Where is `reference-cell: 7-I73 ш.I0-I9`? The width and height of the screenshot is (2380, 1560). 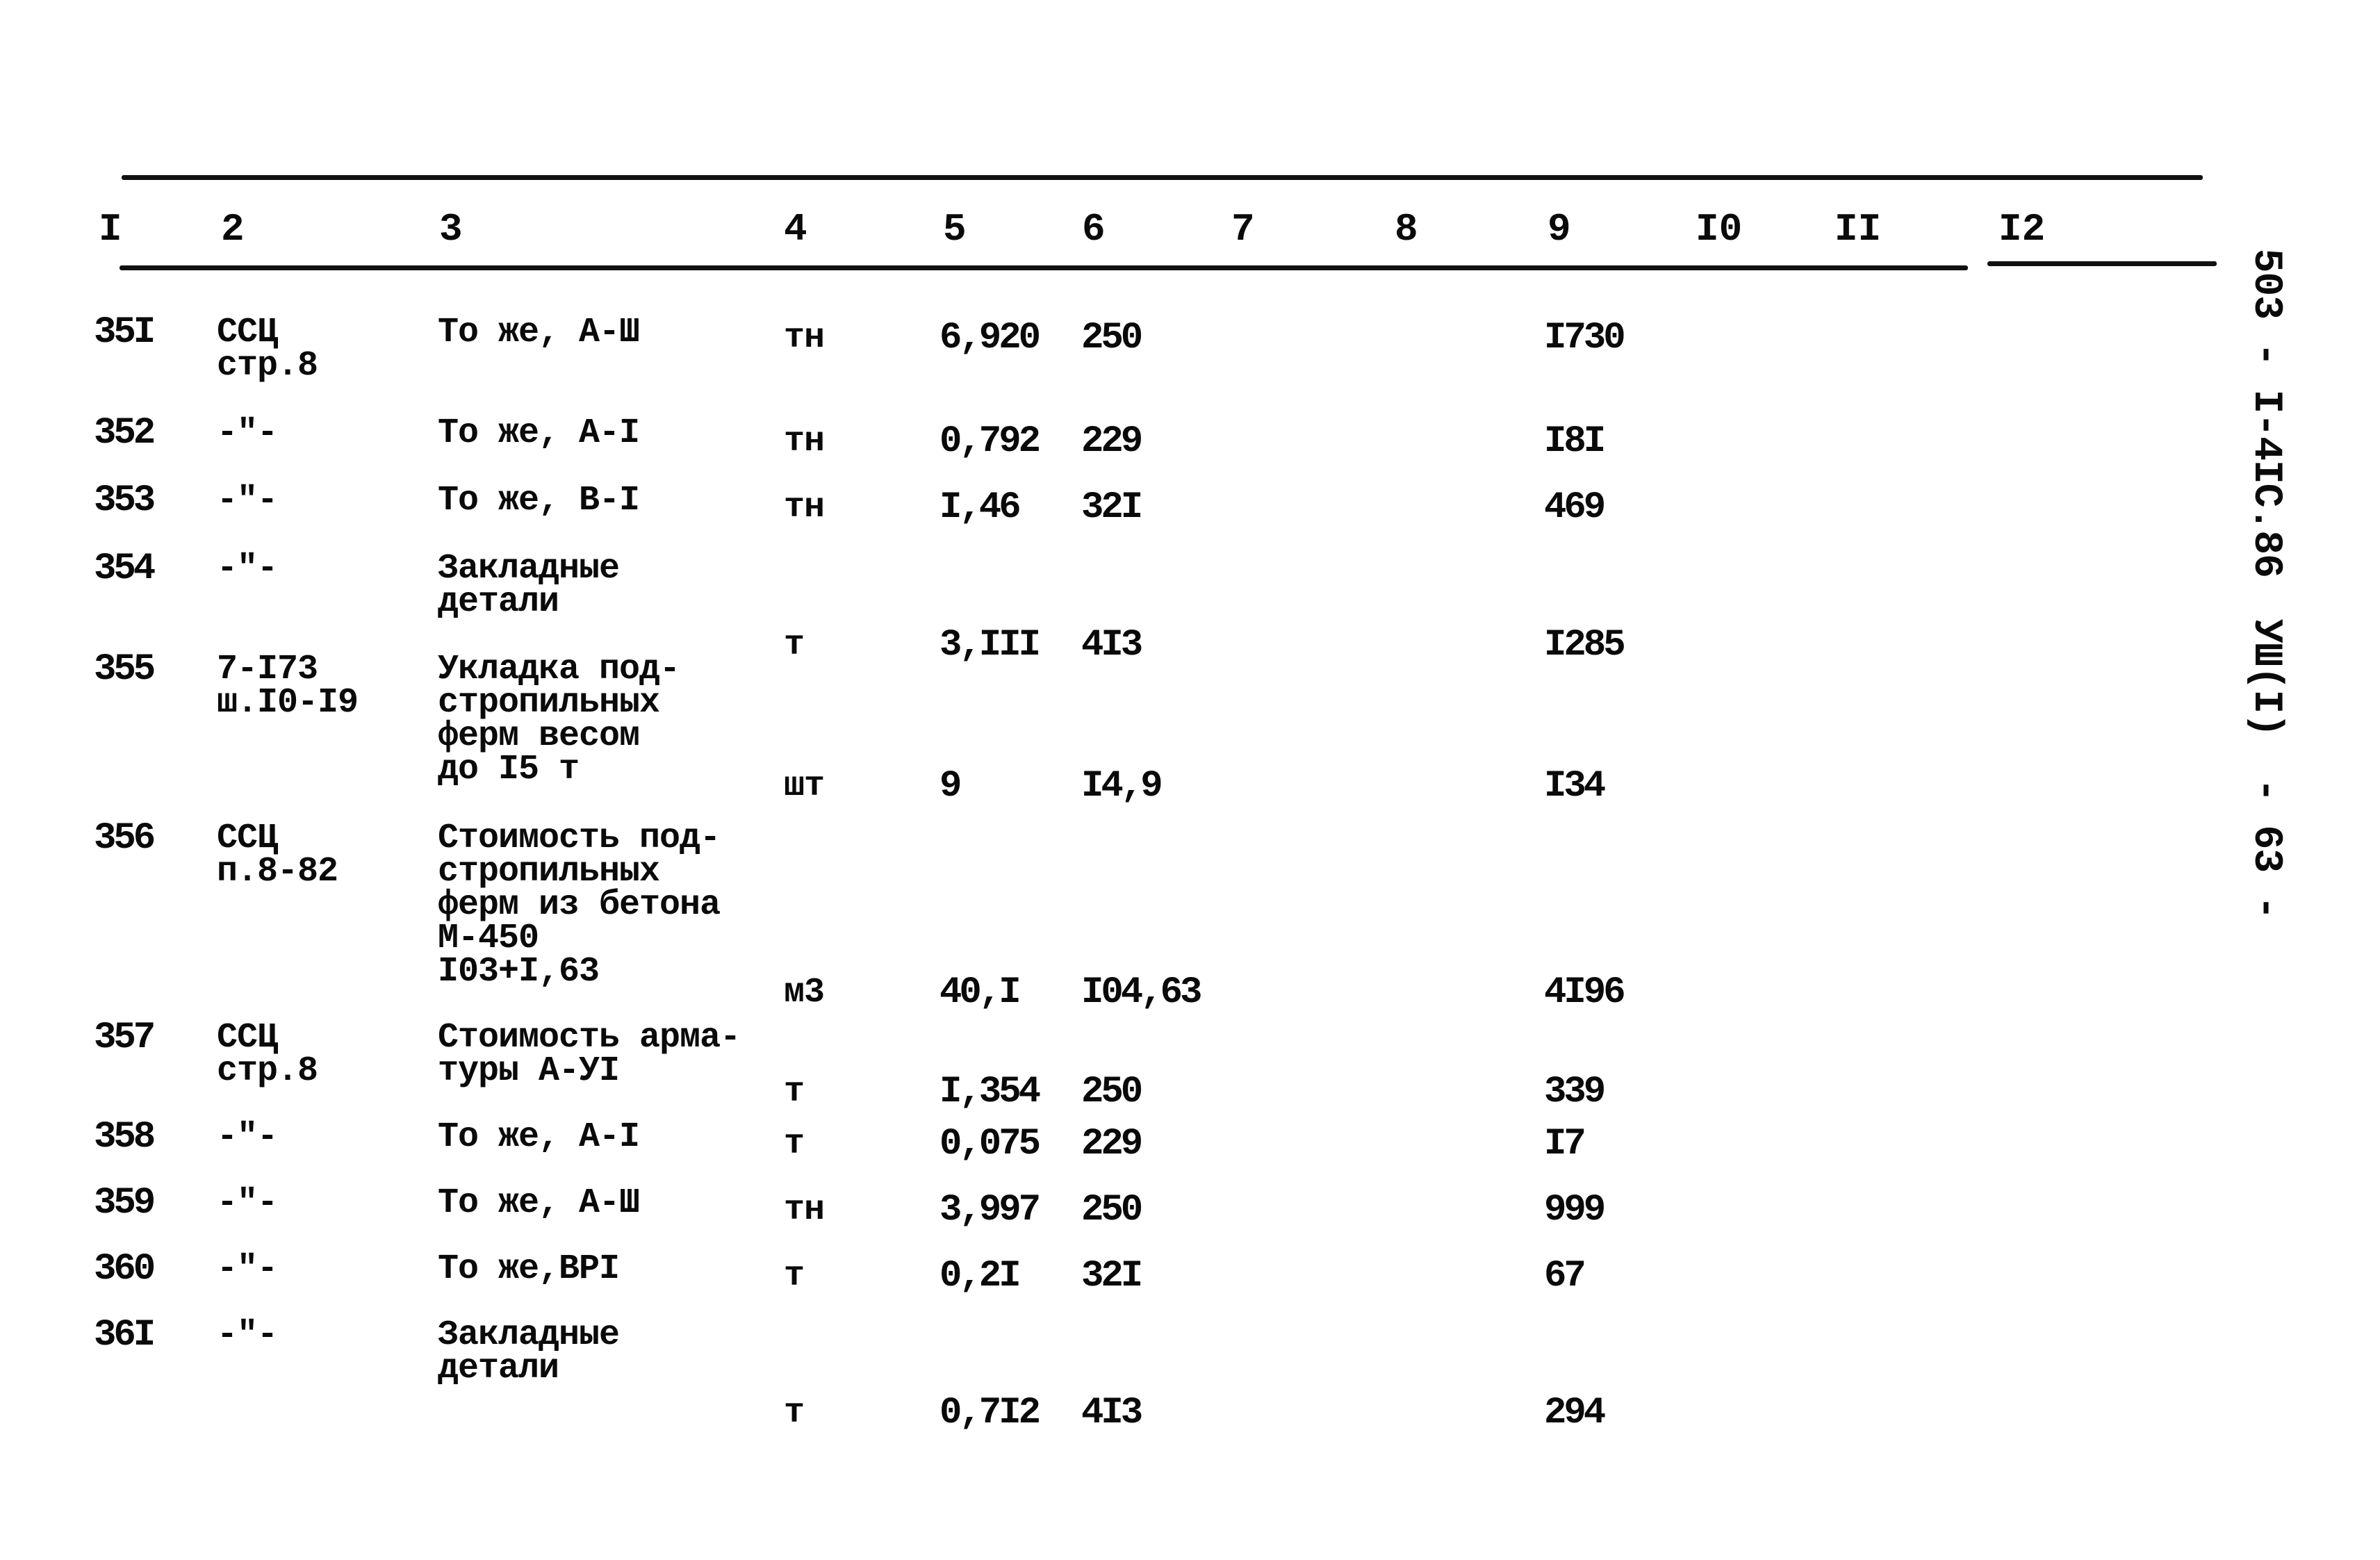
reference-cell: 7-I73 ш.I0-I9 is located at coordinates (288, 686).